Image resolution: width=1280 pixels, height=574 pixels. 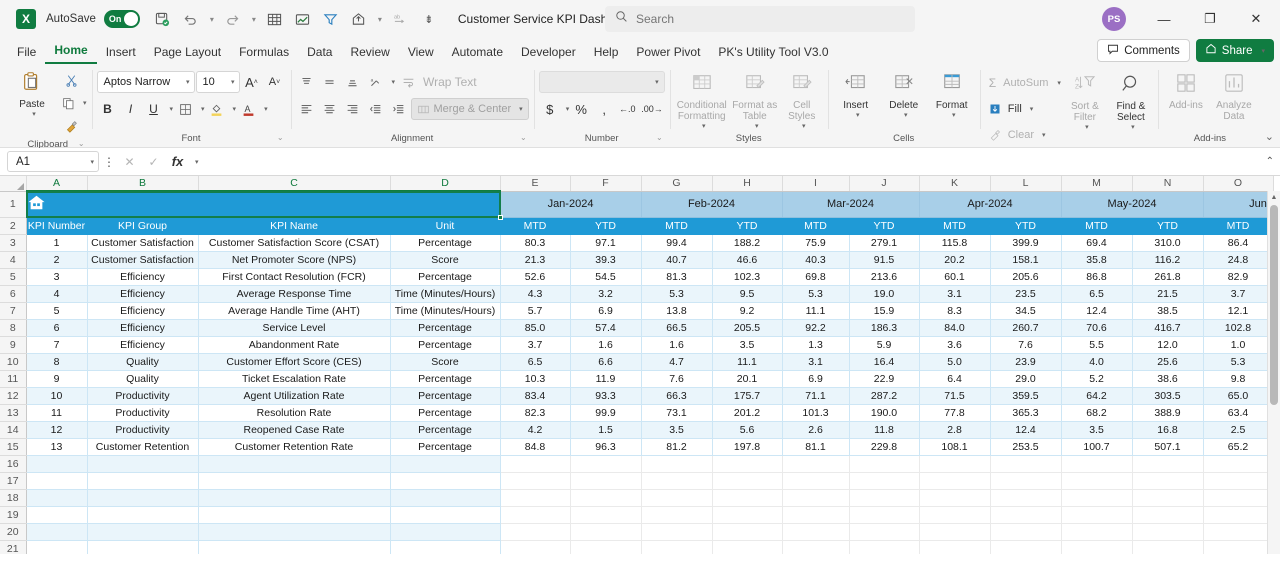 I want to click on value-cell: 101.3, so click(x=816, y=413).